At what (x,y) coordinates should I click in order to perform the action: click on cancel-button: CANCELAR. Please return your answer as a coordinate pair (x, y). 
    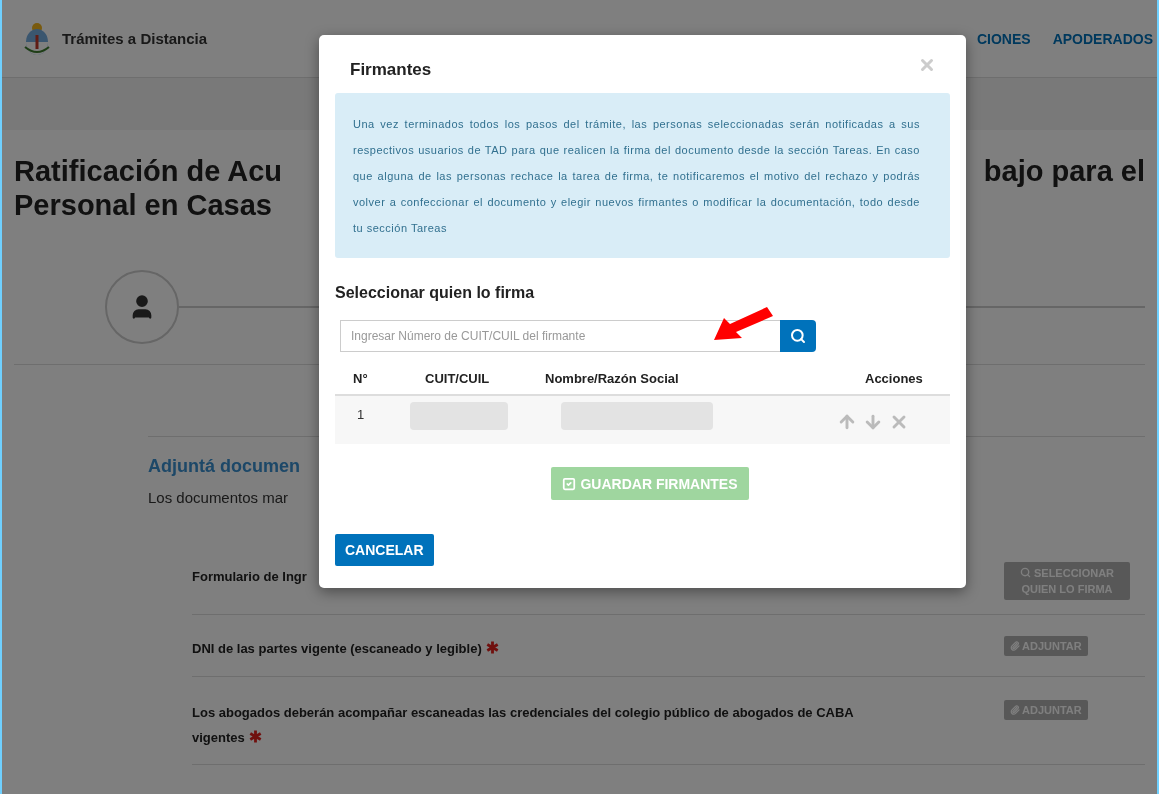
    Looking at the image, I should click on (384, 550).